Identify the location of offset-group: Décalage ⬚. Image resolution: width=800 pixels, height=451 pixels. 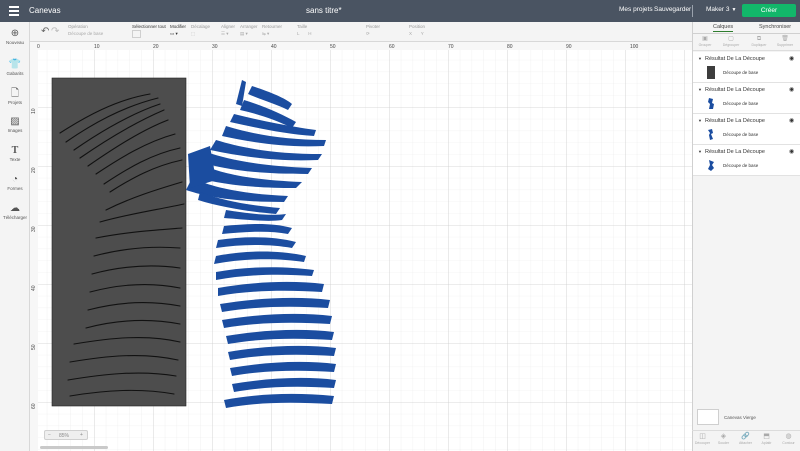
(200, 30).